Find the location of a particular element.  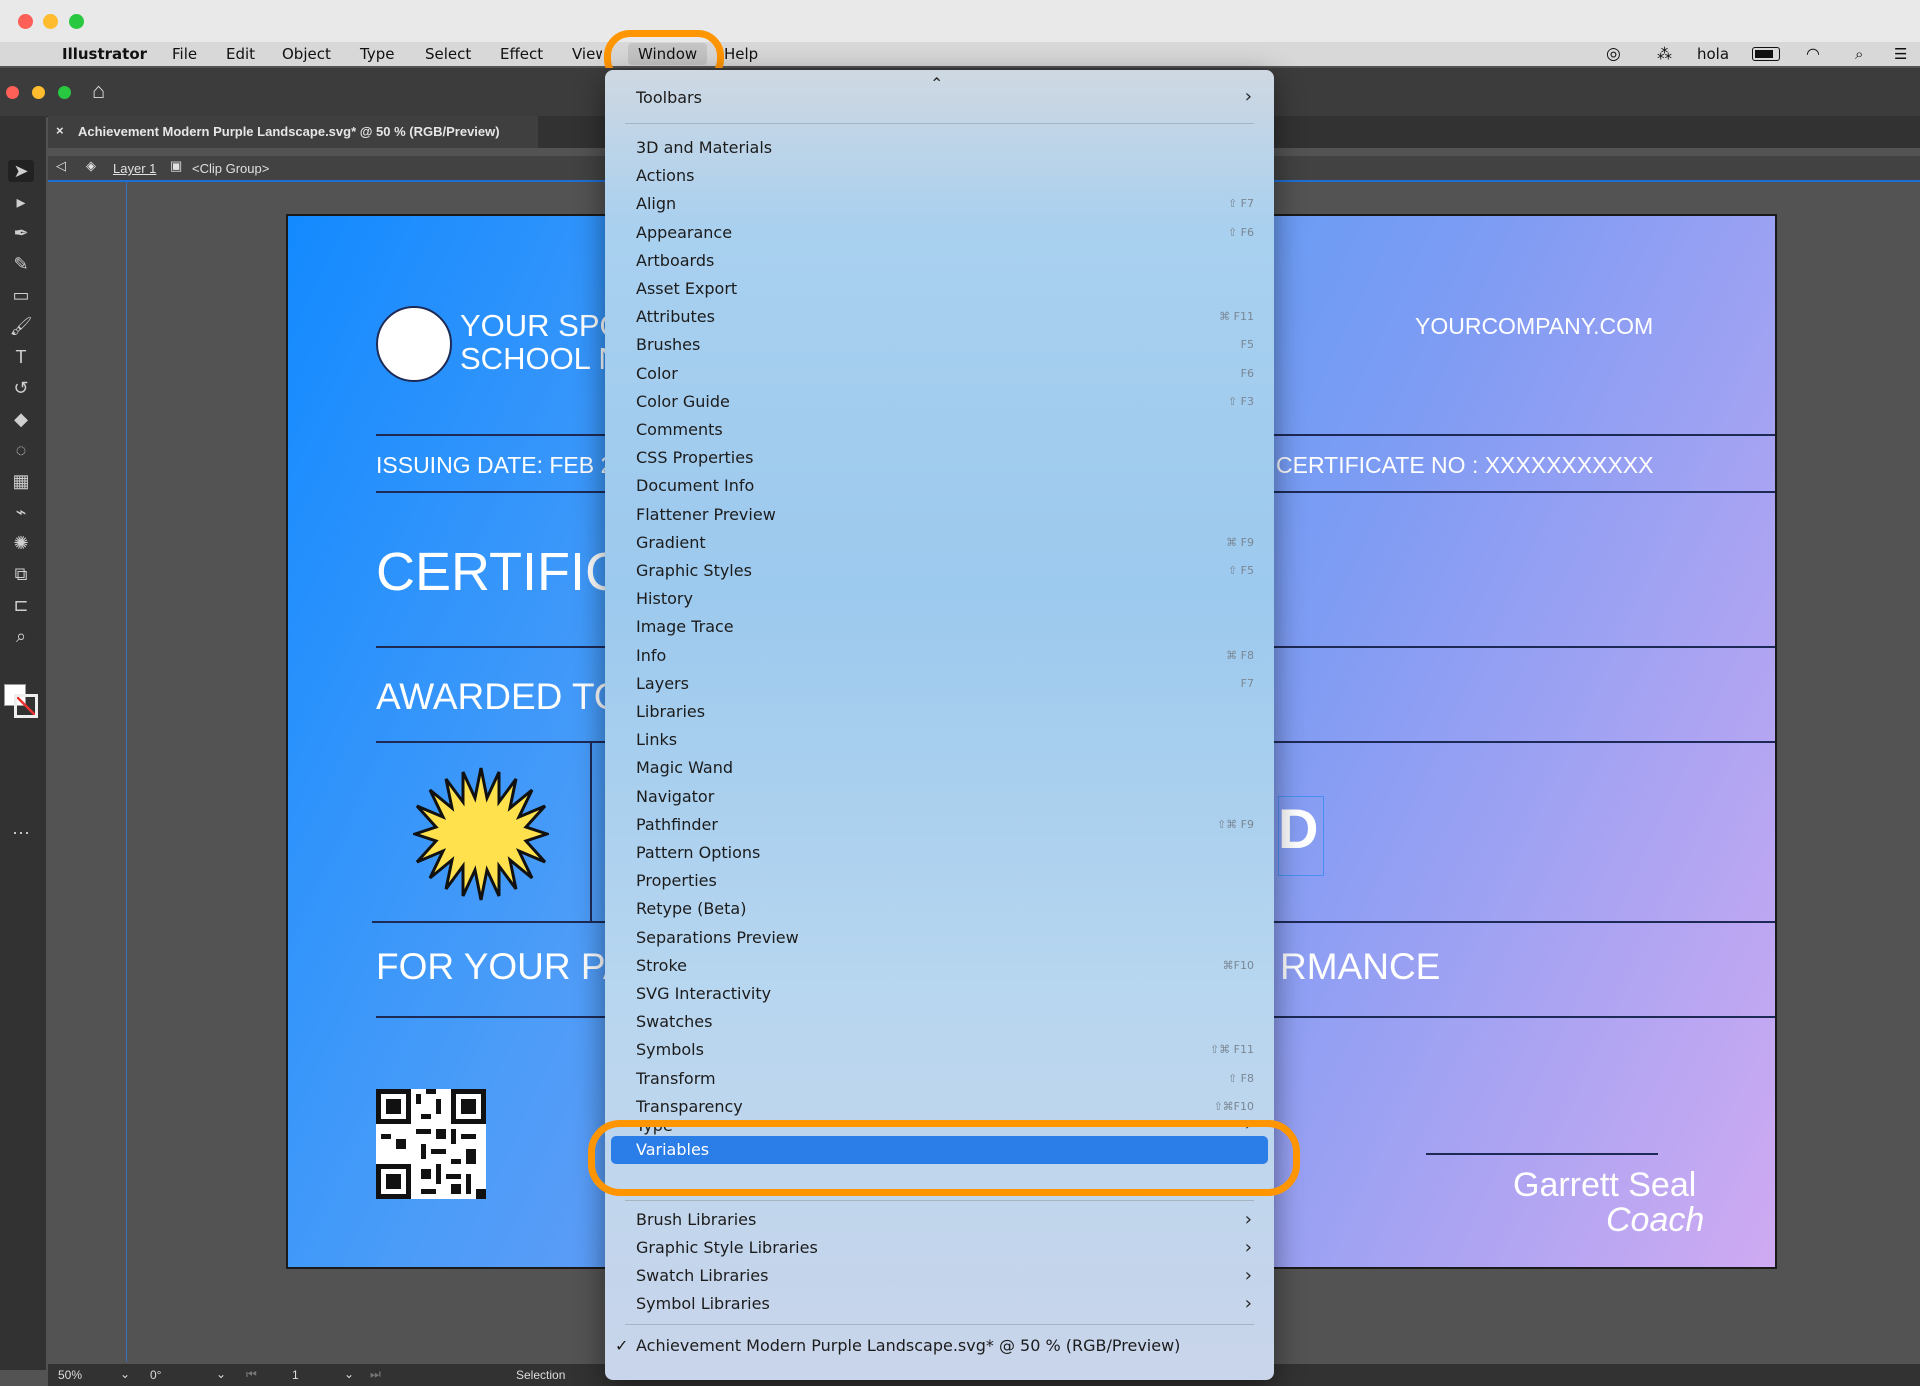

first-artboard-icon: ⏮ is located at coordinates (251, 1374).